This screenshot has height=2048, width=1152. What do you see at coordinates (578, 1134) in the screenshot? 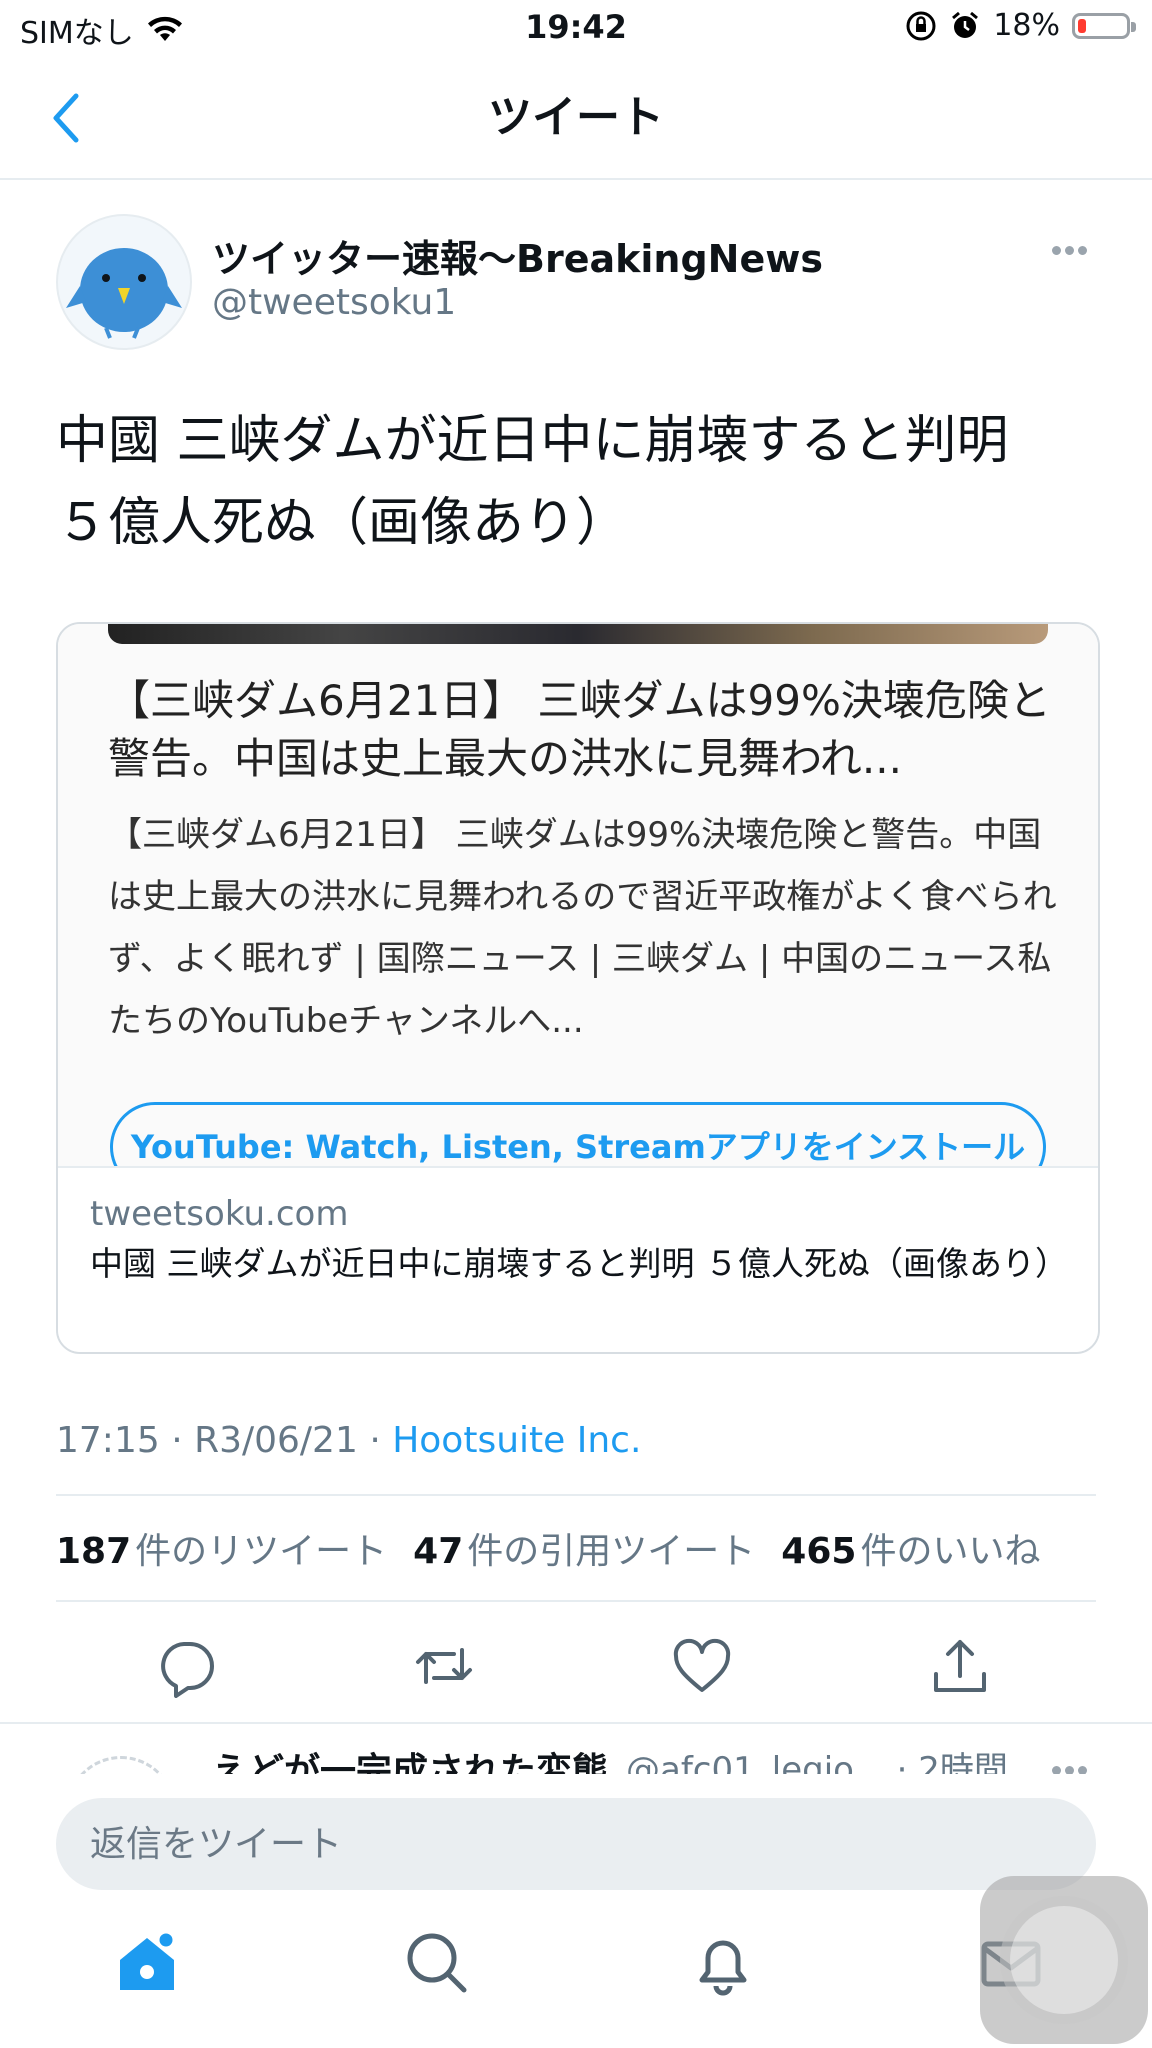
I see `card-image-install-button: YouTube: Watch, Listen, Streamアプリをインストール` at bounding box center [578, 1134].